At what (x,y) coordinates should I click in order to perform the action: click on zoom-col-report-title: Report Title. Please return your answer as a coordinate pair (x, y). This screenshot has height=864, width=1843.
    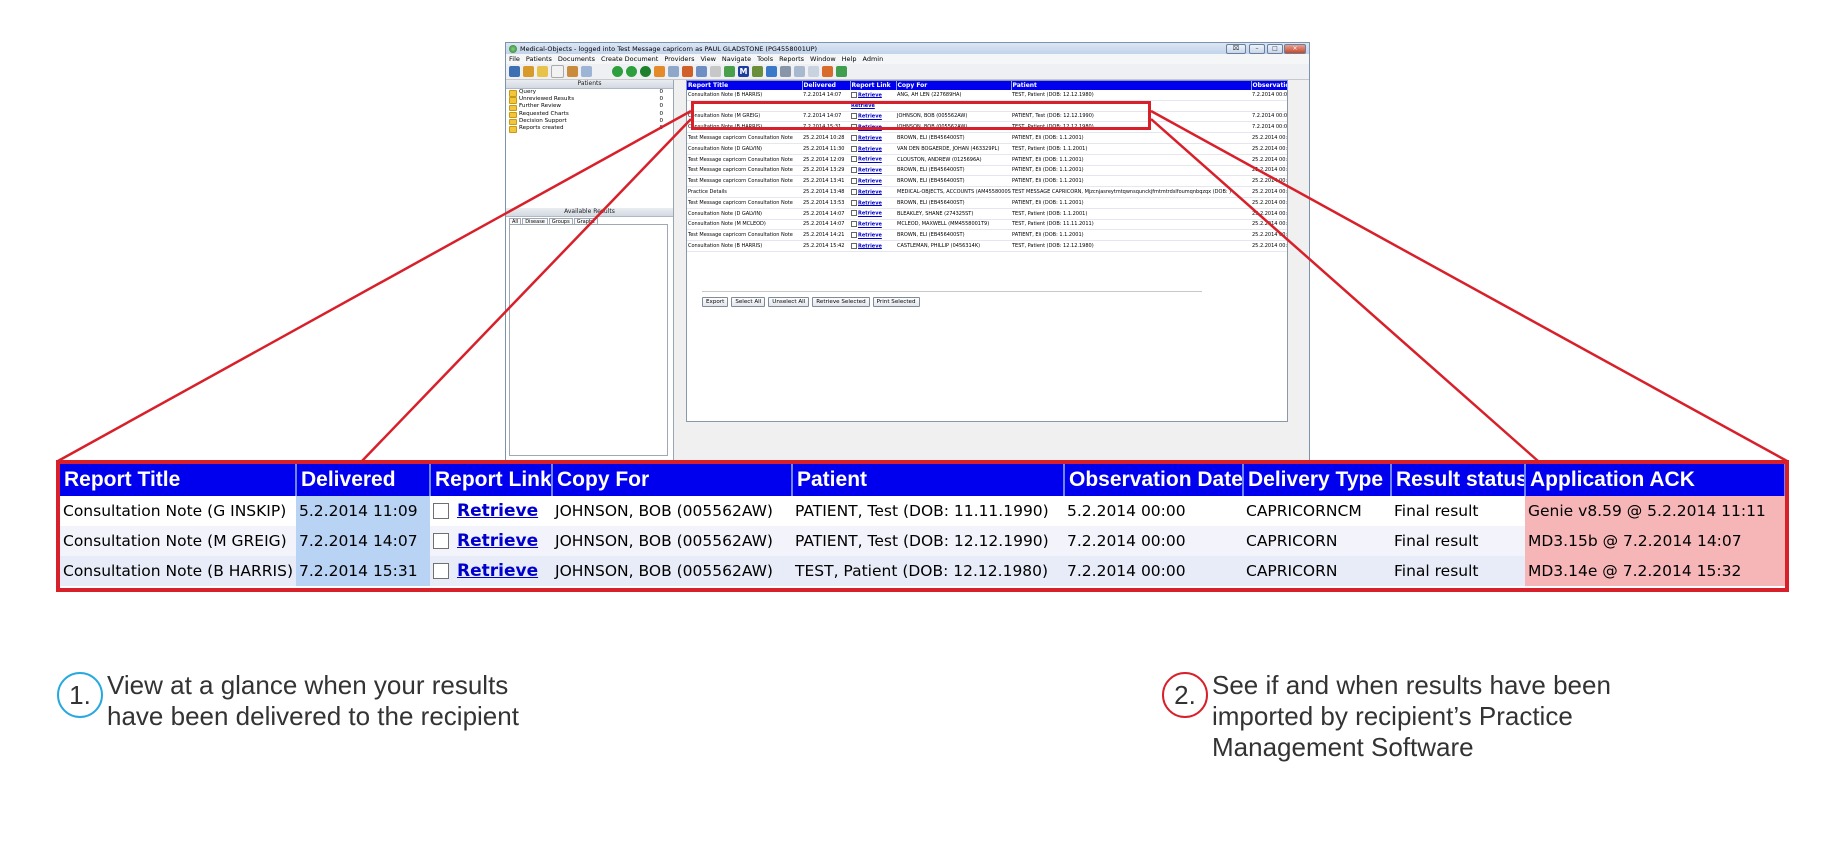
    Looking at the image, I should click on (178, 480).